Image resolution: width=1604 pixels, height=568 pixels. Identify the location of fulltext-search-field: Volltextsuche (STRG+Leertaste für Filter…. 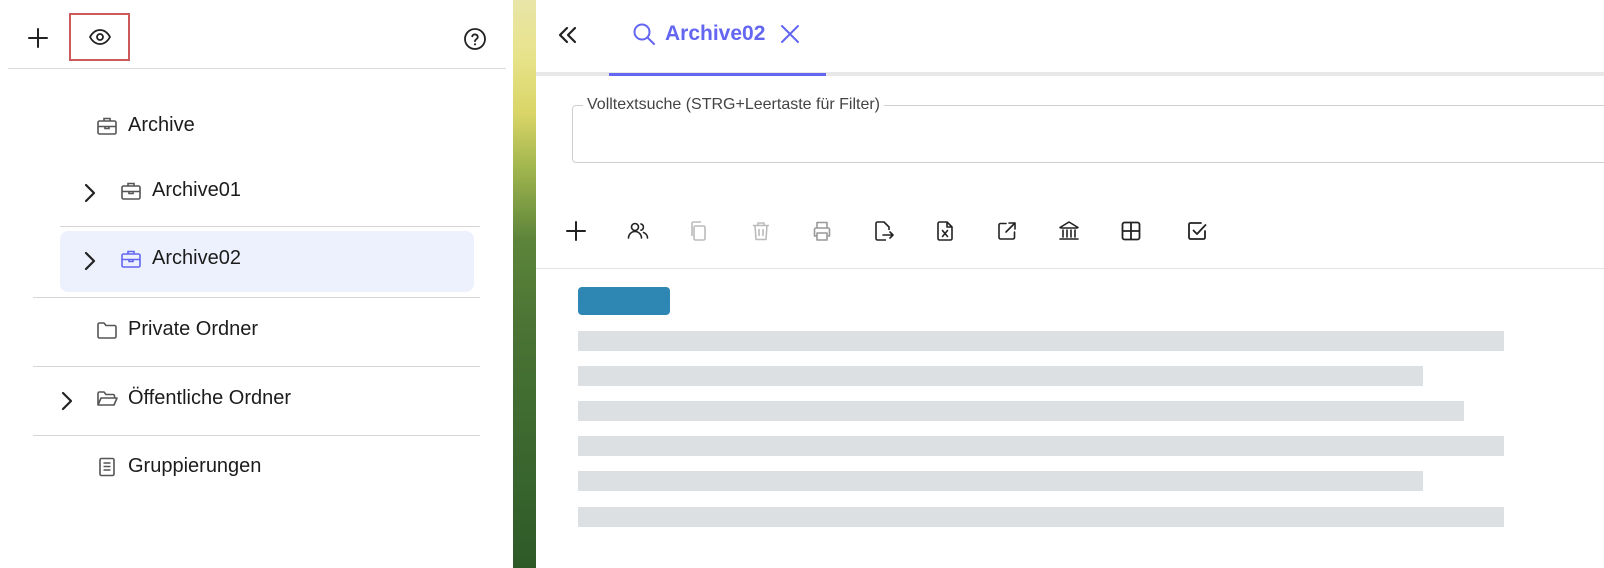
(1088, 129).